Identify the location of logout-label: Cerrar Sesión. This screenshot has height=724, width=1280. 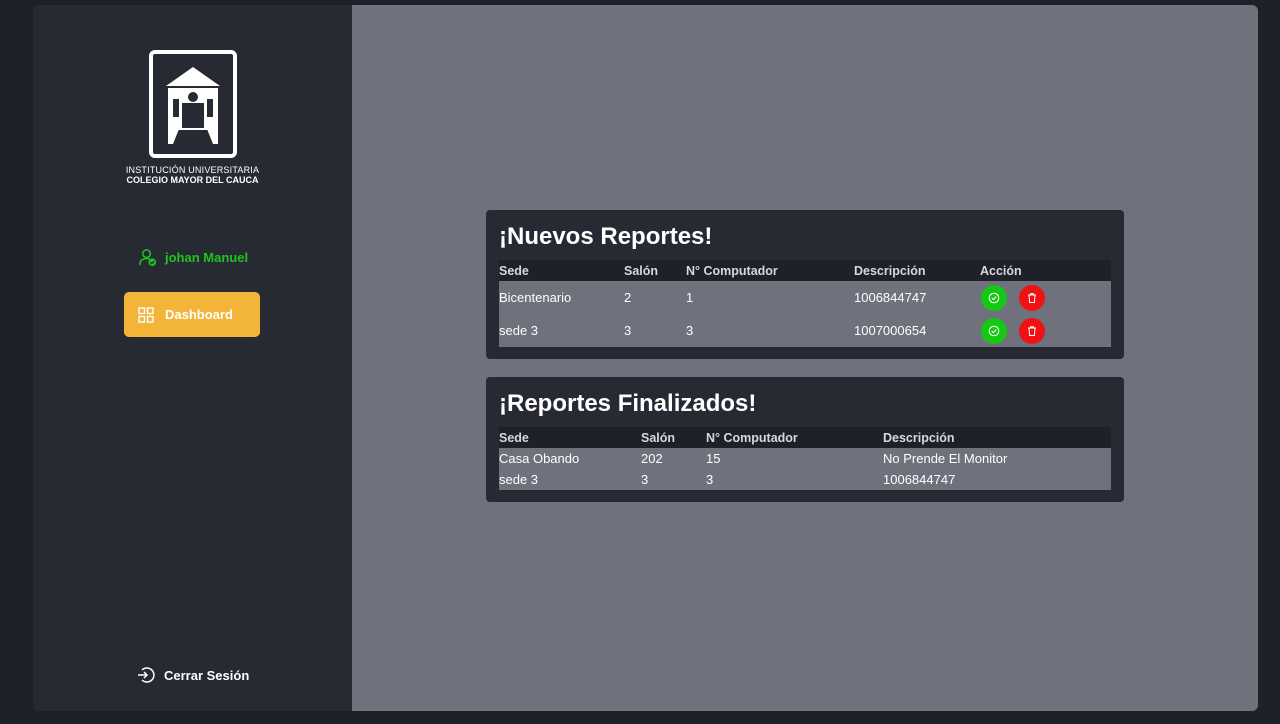
(207, 675).